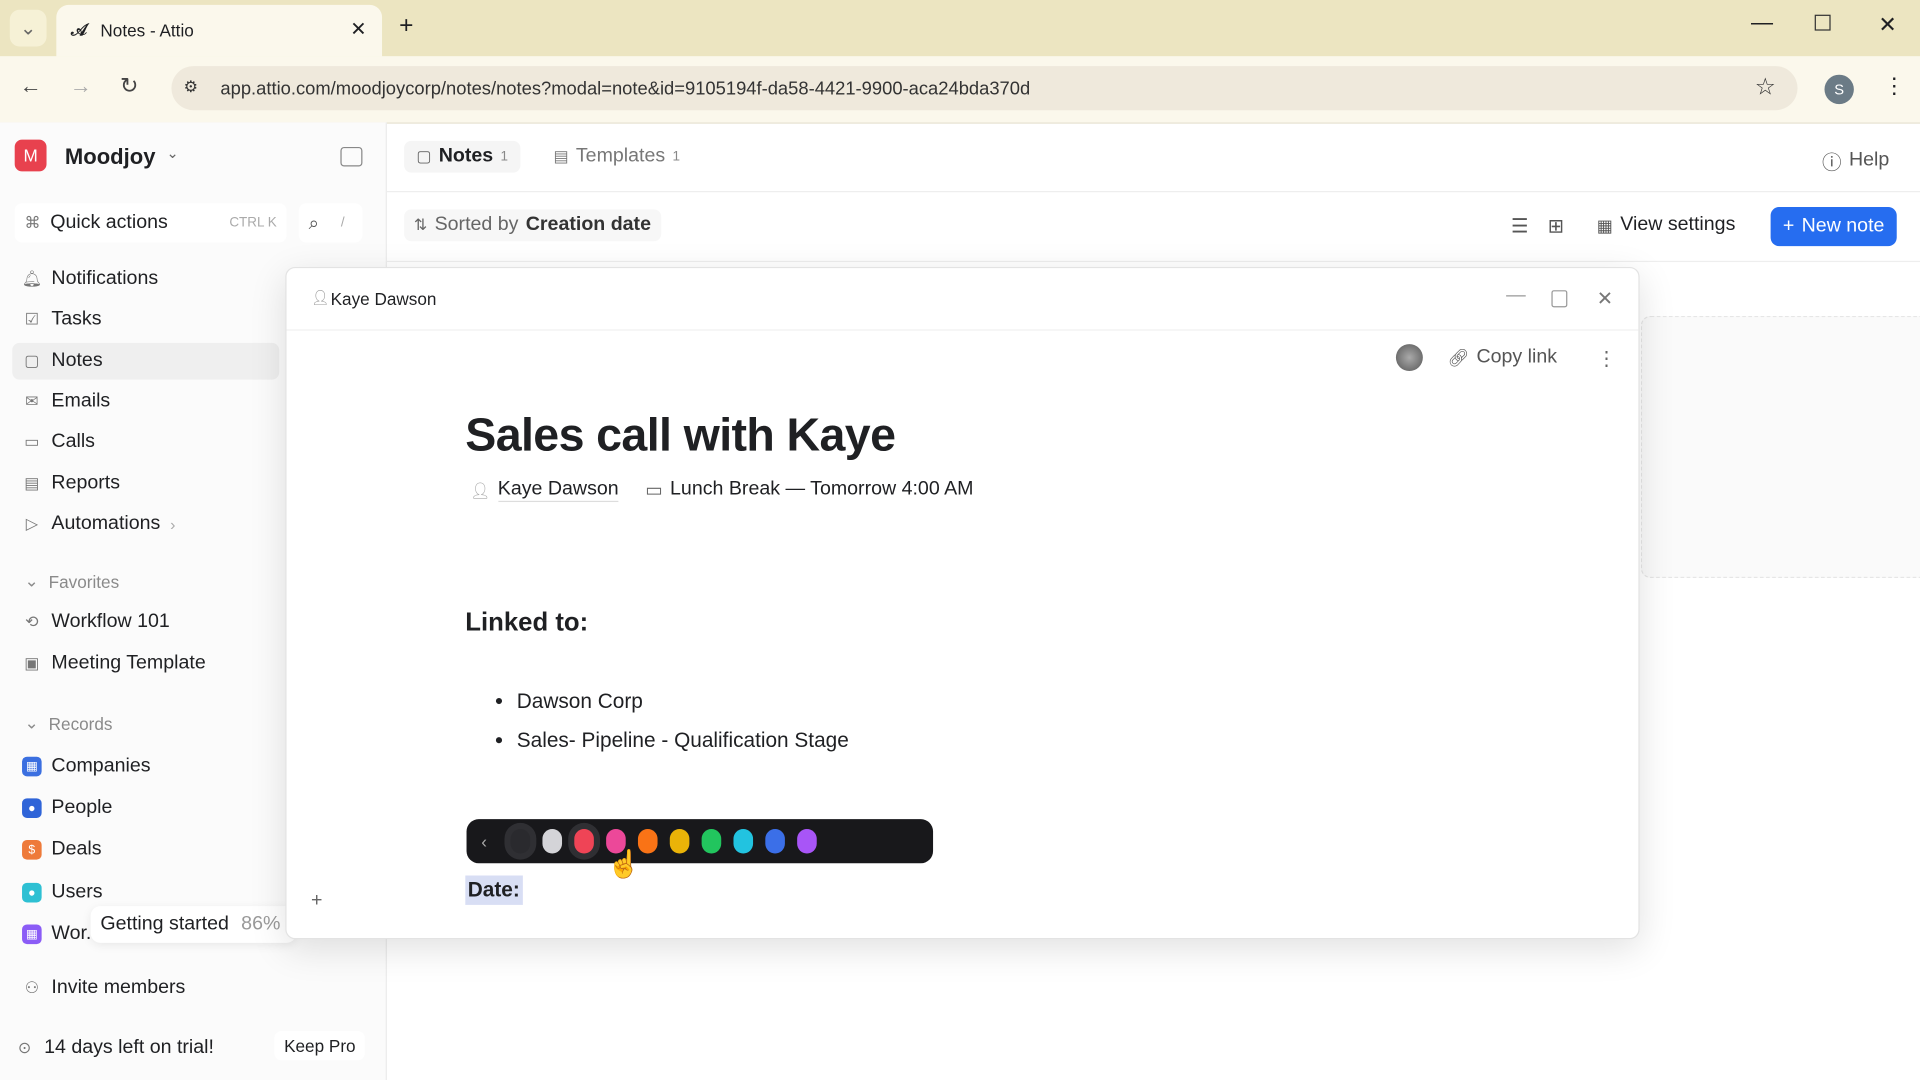  What do you see at coordinates (73, 441) in the screenshot?
I see `nav-label: Calls` at bounding box center [73, 441].